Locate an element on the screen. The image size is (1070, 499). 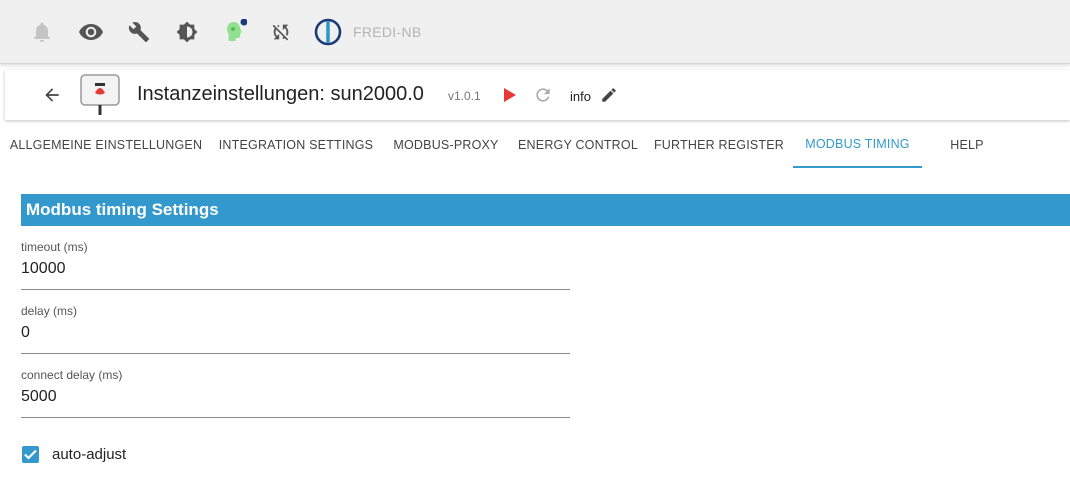
timeout-input is located at coordinates (295, 269).